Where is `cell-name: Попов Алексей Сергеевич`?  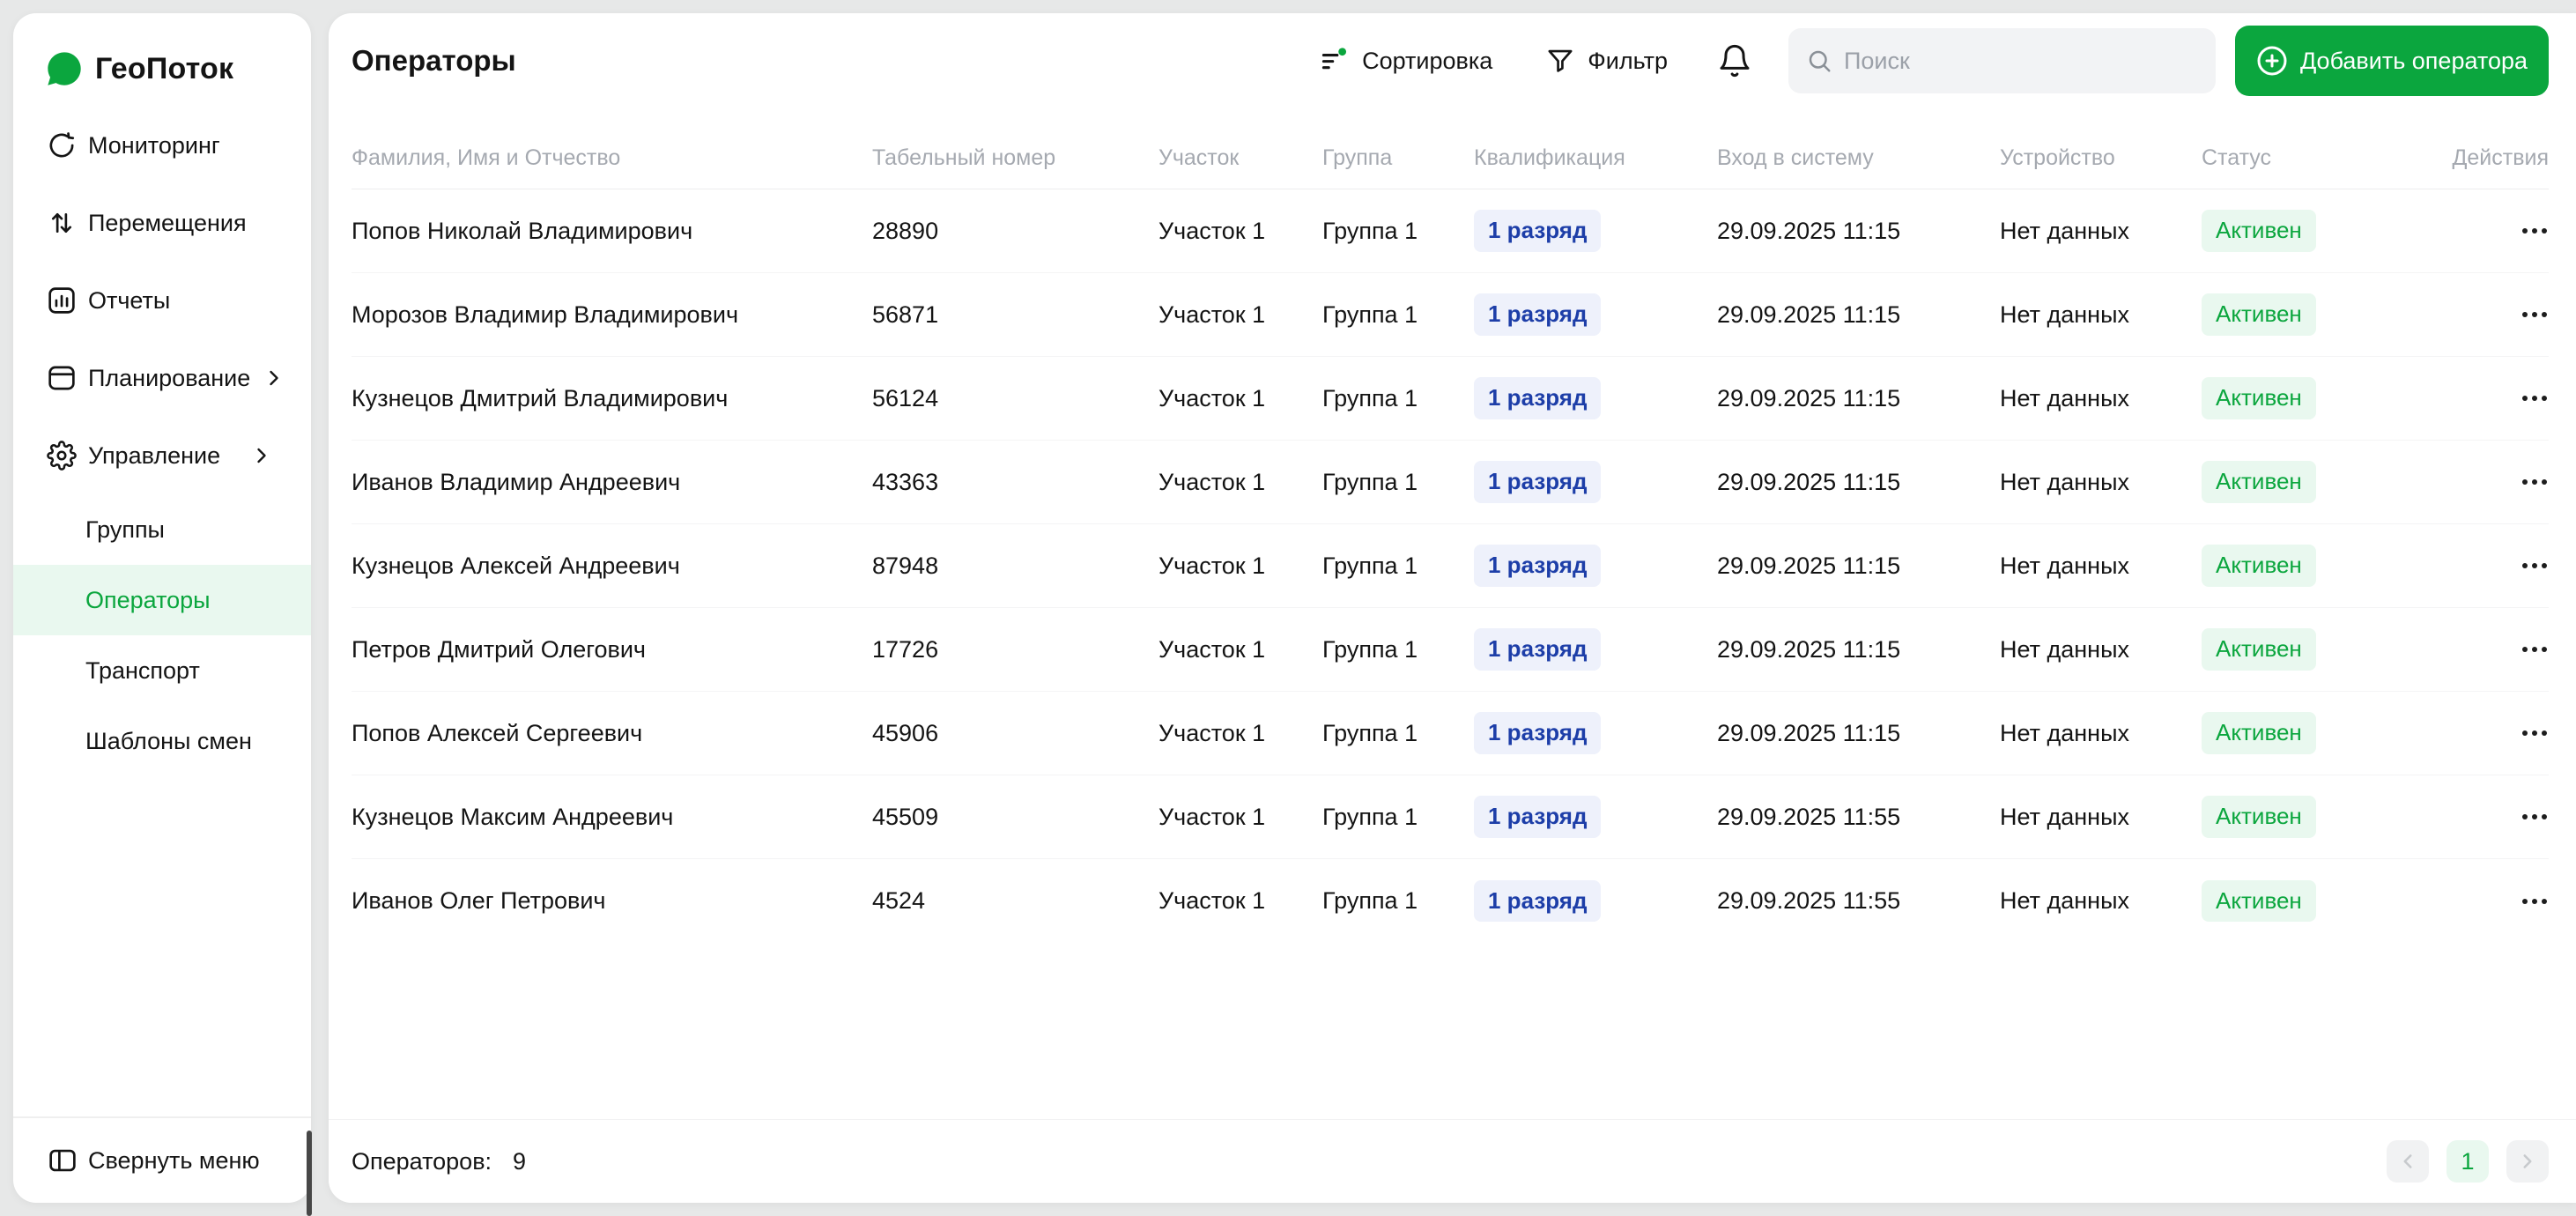
cell-name: Попов Алексей Сергеевич is located at coordinates (498, 733).